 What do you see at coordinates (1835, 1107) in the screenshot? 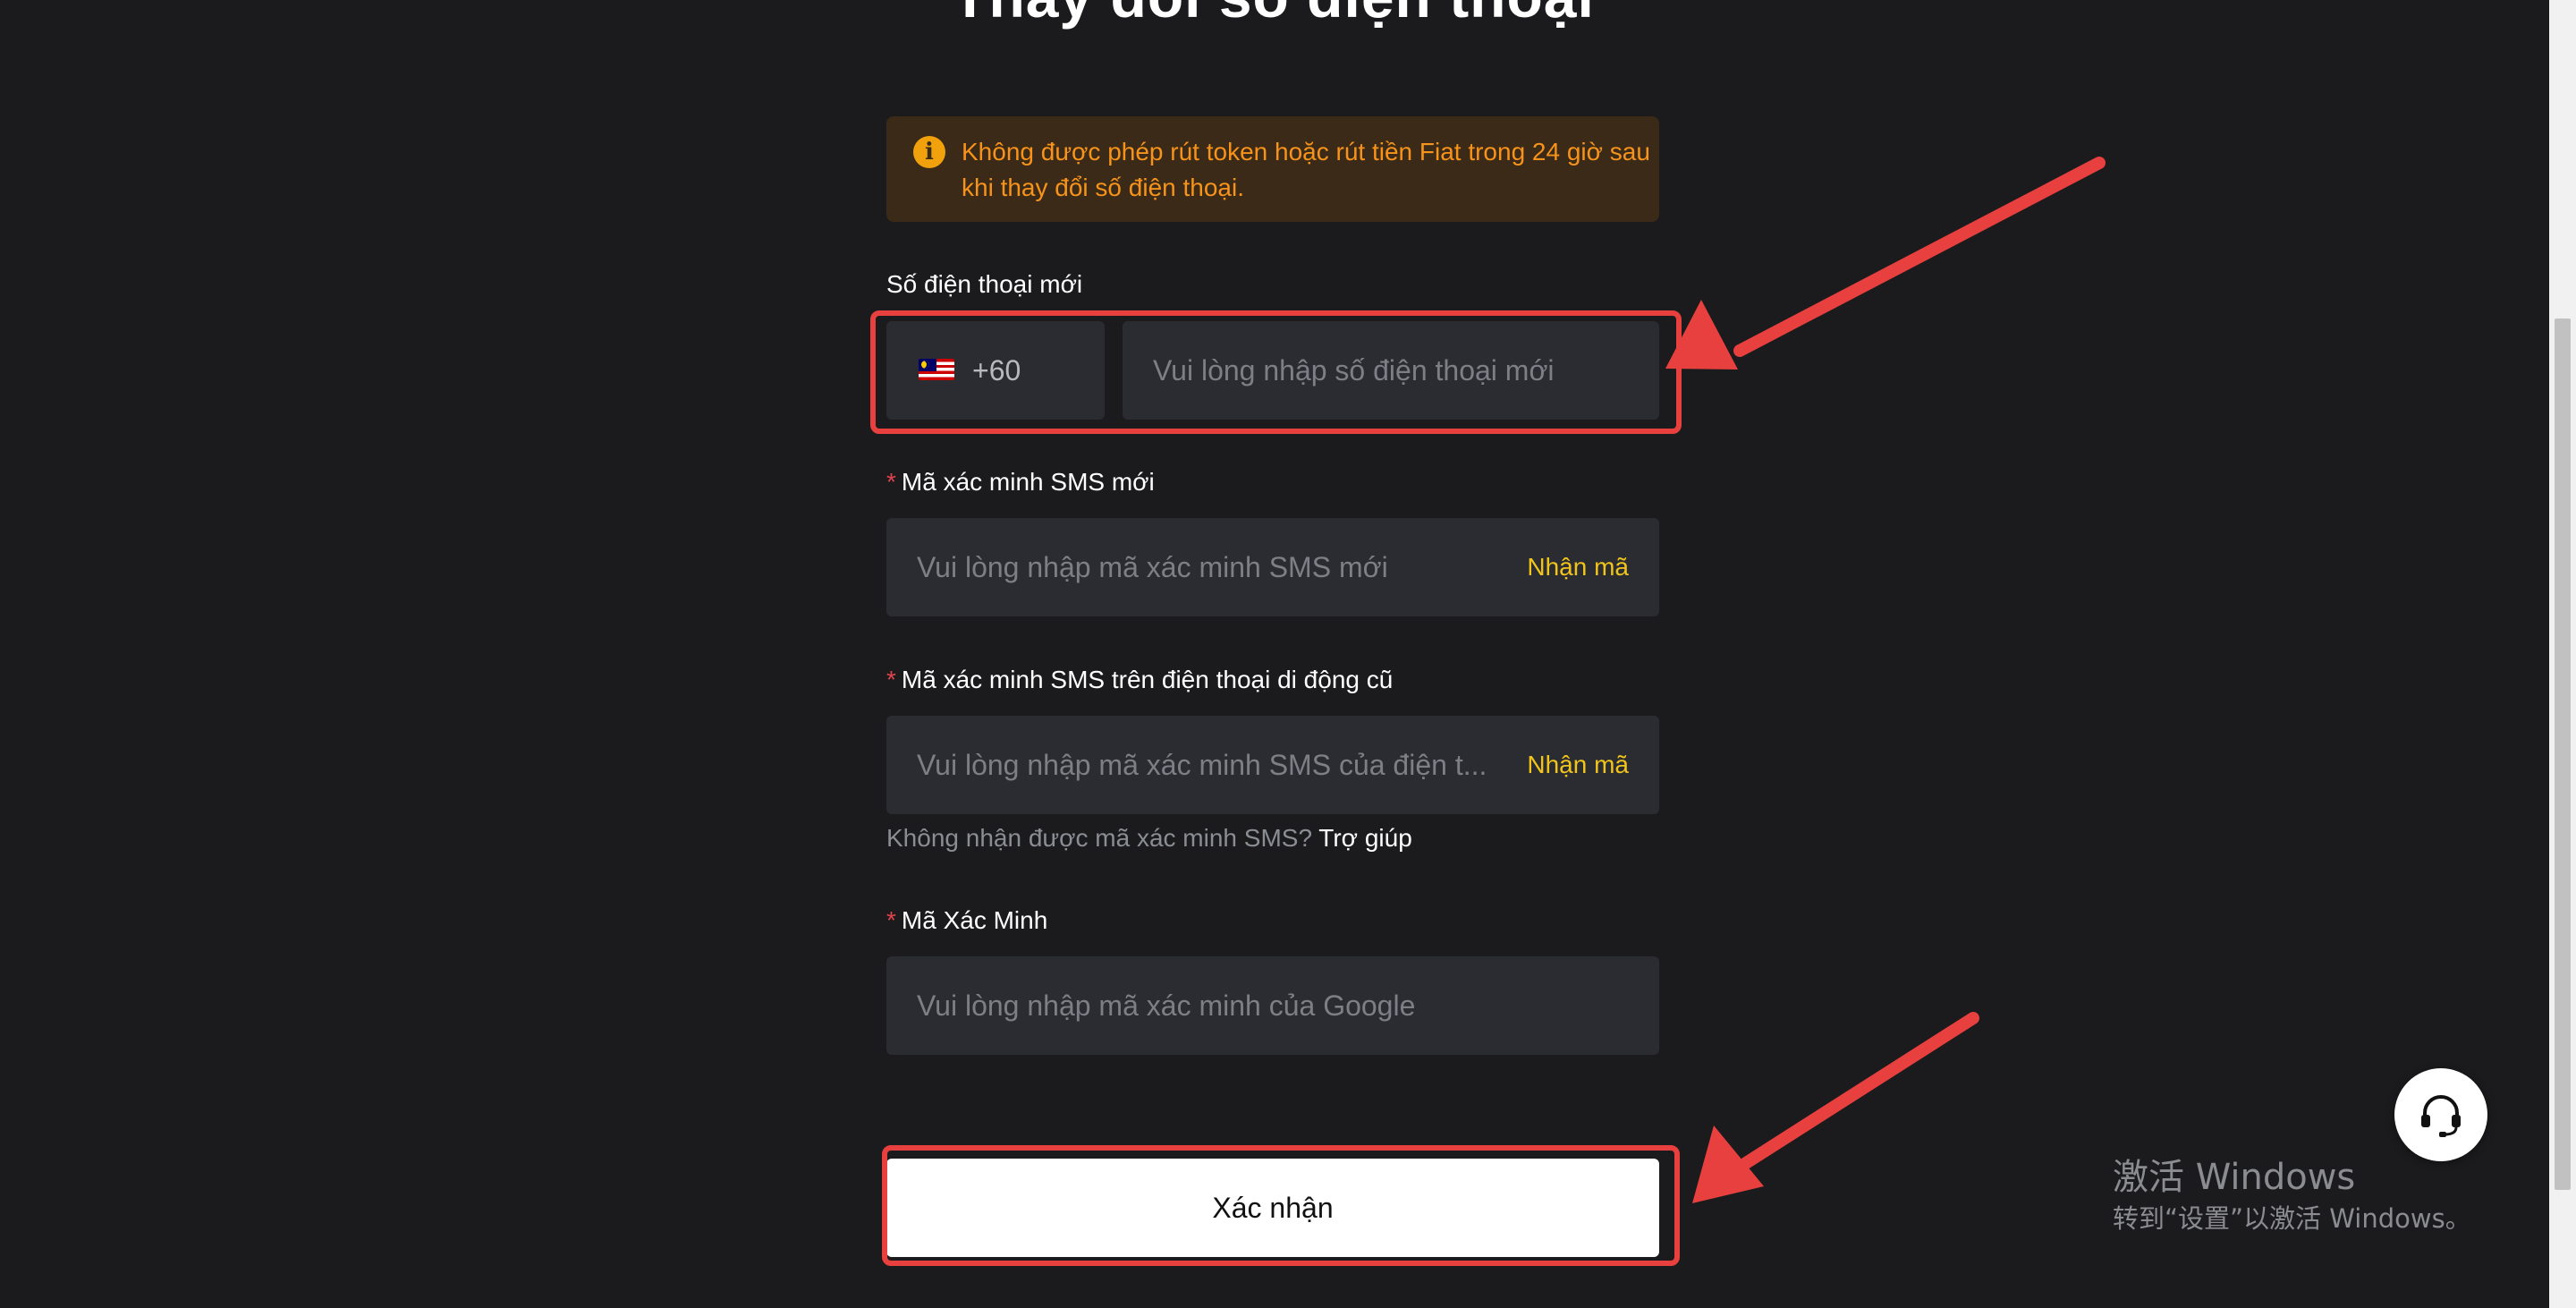
I see `annotation-arrow-bottom` at bounding box center [1835, 1107].